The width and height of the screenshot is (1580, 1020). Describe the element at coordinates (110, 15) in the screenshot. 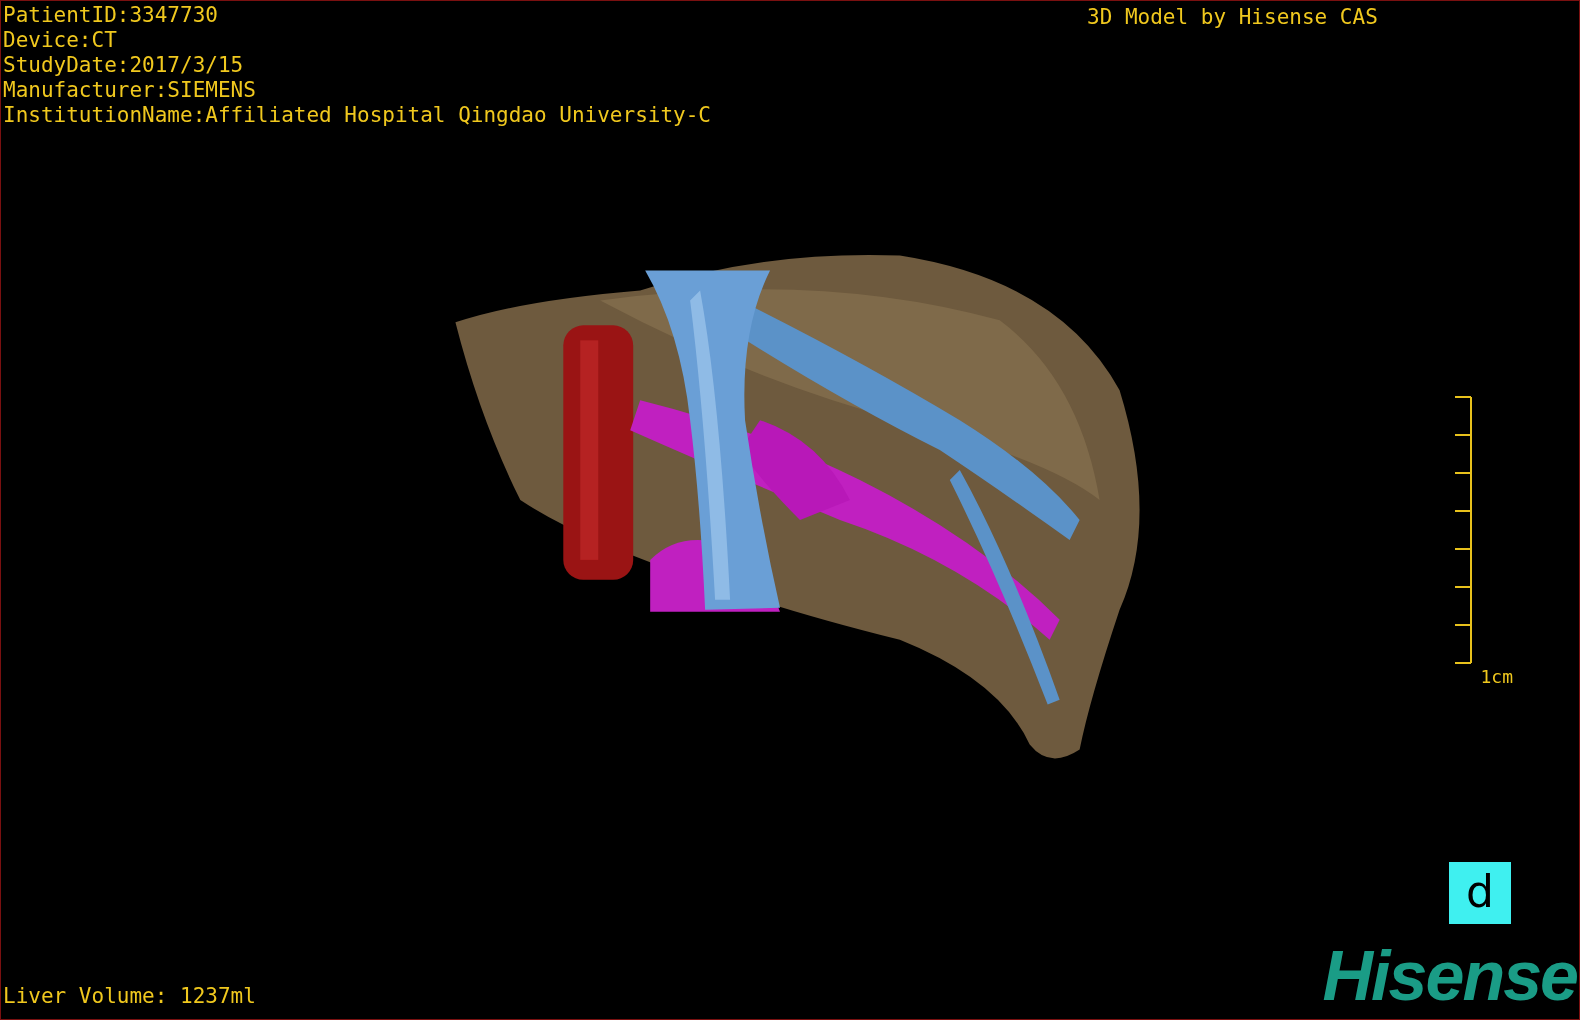

I see `info-text: PatientID:3347730` at that location.